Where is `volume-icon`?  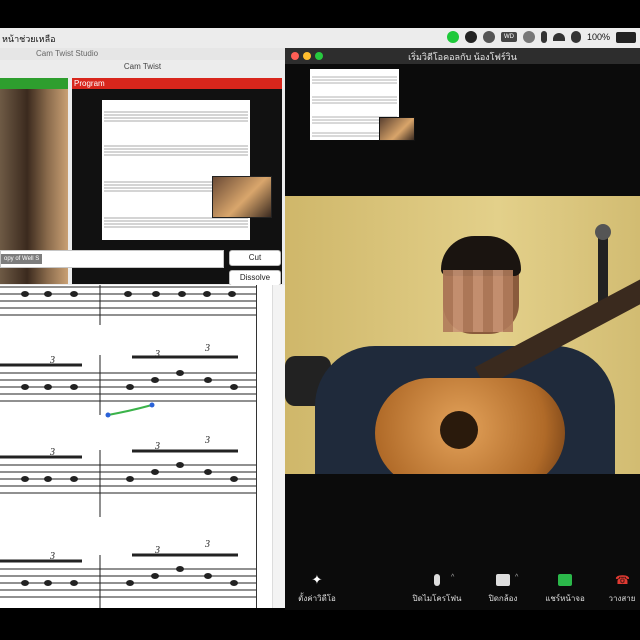 volume-icon is located at coordinates (575, 37).